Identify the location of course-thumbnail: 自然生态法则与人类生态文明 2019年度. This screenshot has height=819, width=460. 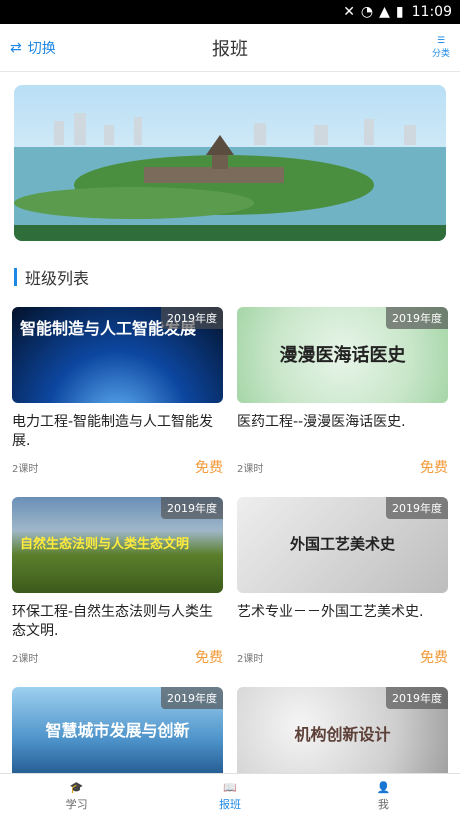
(117, 545).